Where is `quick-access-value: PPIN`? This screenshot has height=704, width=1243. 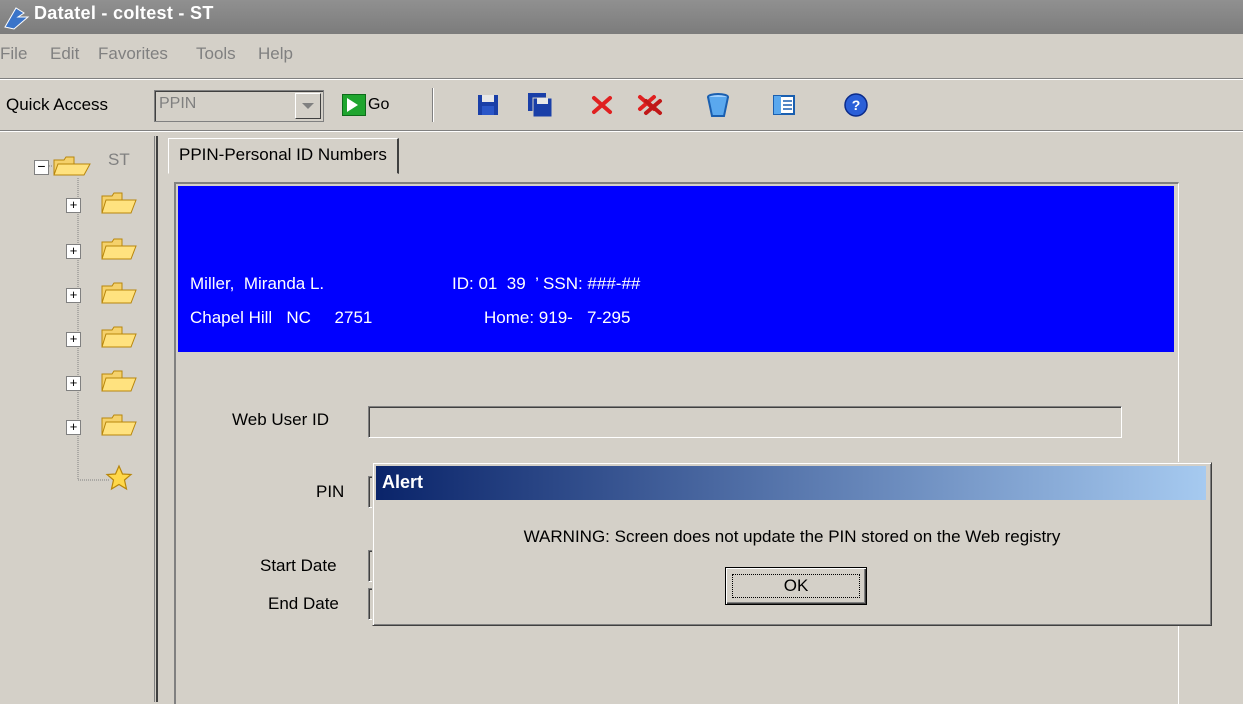
quick-access-value: PPIN is located at coordinates (177, 104).